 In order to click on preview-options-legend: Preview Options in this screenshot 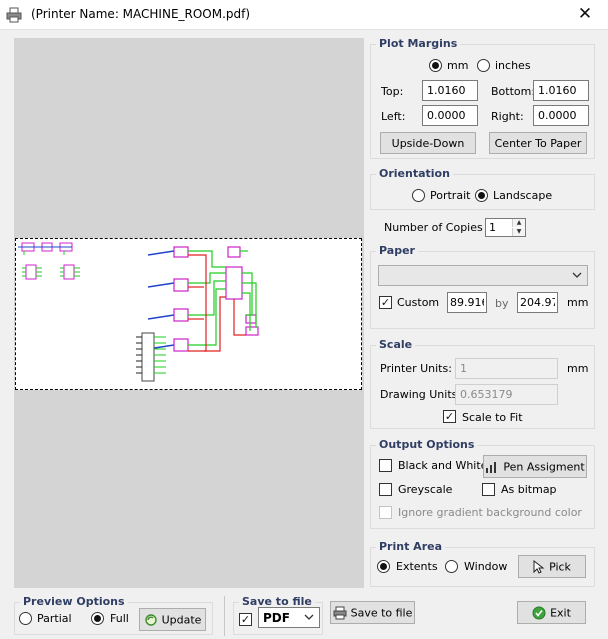, I will do `click(74, 601)`.